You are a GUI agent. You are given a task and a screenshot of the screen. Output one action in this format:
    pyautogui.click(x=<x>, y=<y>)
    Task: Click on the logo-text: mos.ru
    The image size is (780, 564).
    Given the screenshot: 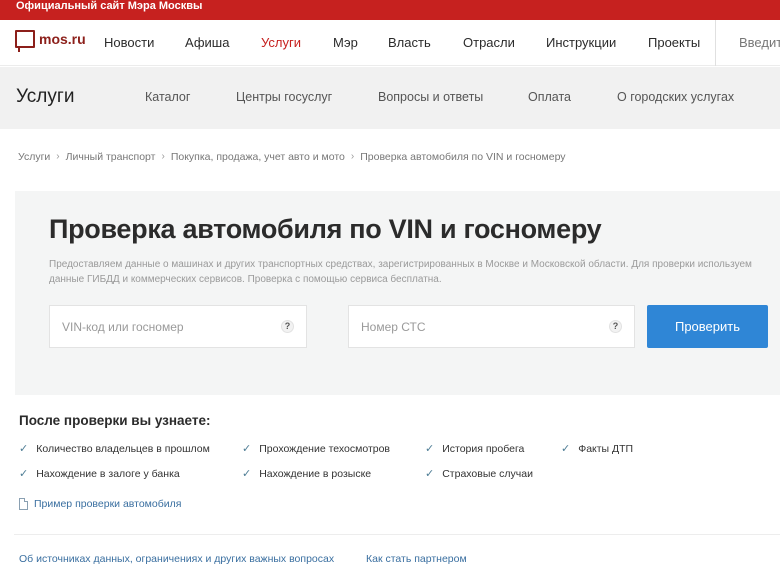 What is the action you would take?
    pyautogui.click(x=62, y=39)
    